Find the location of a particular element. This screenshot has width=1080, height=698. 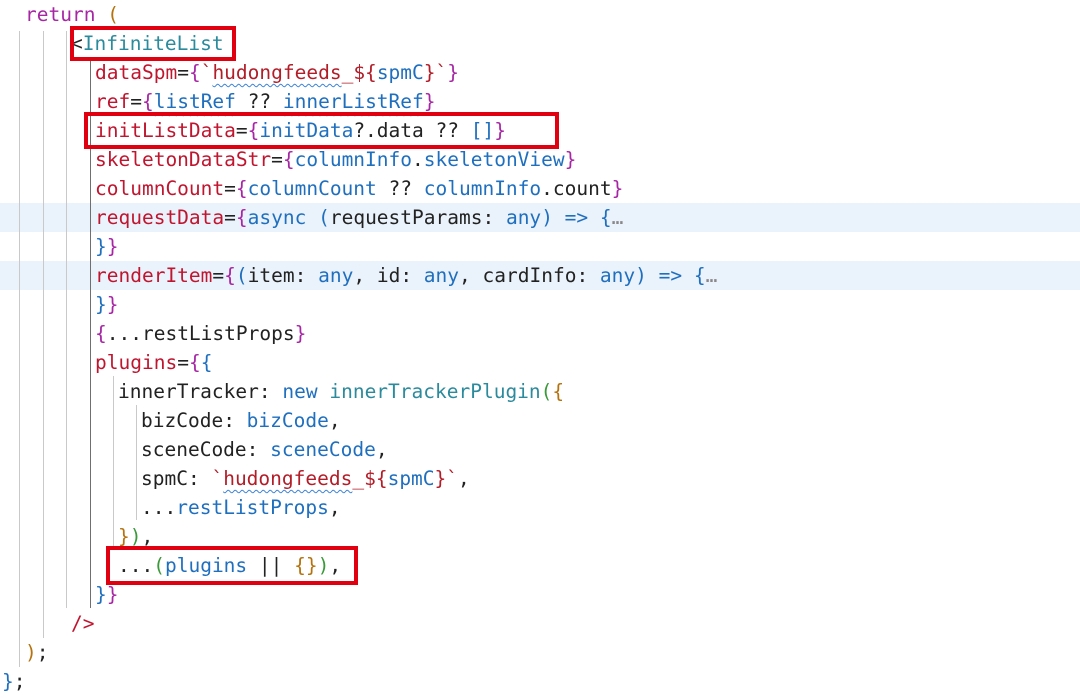

code-token: listRef is located at coordinates (194, 101).